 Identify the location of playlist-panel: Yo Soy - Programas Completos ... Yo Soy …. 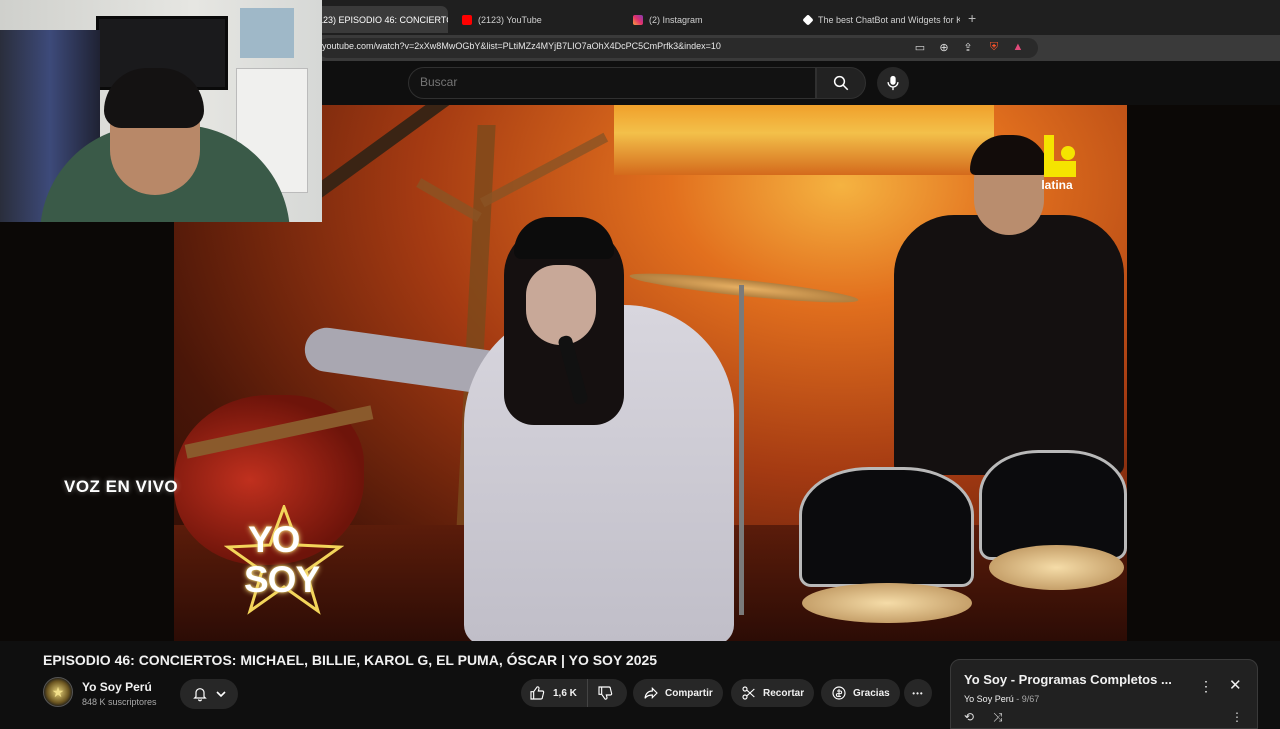
(1104, 694).